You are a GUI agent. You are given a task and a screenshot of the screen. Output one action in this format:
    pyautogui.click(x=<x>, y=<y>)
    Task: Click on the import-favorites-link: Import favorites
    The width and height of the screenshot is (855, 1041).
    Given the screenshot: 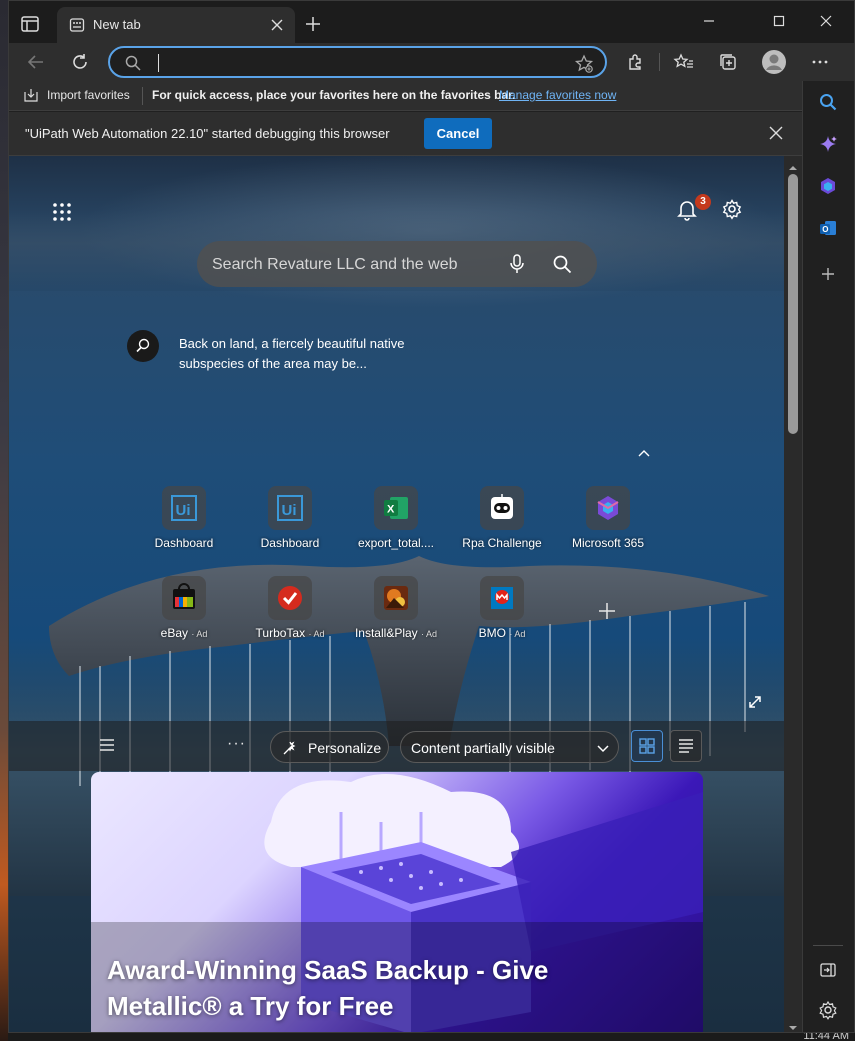 What is the action you would take?
    pyautogui.click(x=88, y=95)
    